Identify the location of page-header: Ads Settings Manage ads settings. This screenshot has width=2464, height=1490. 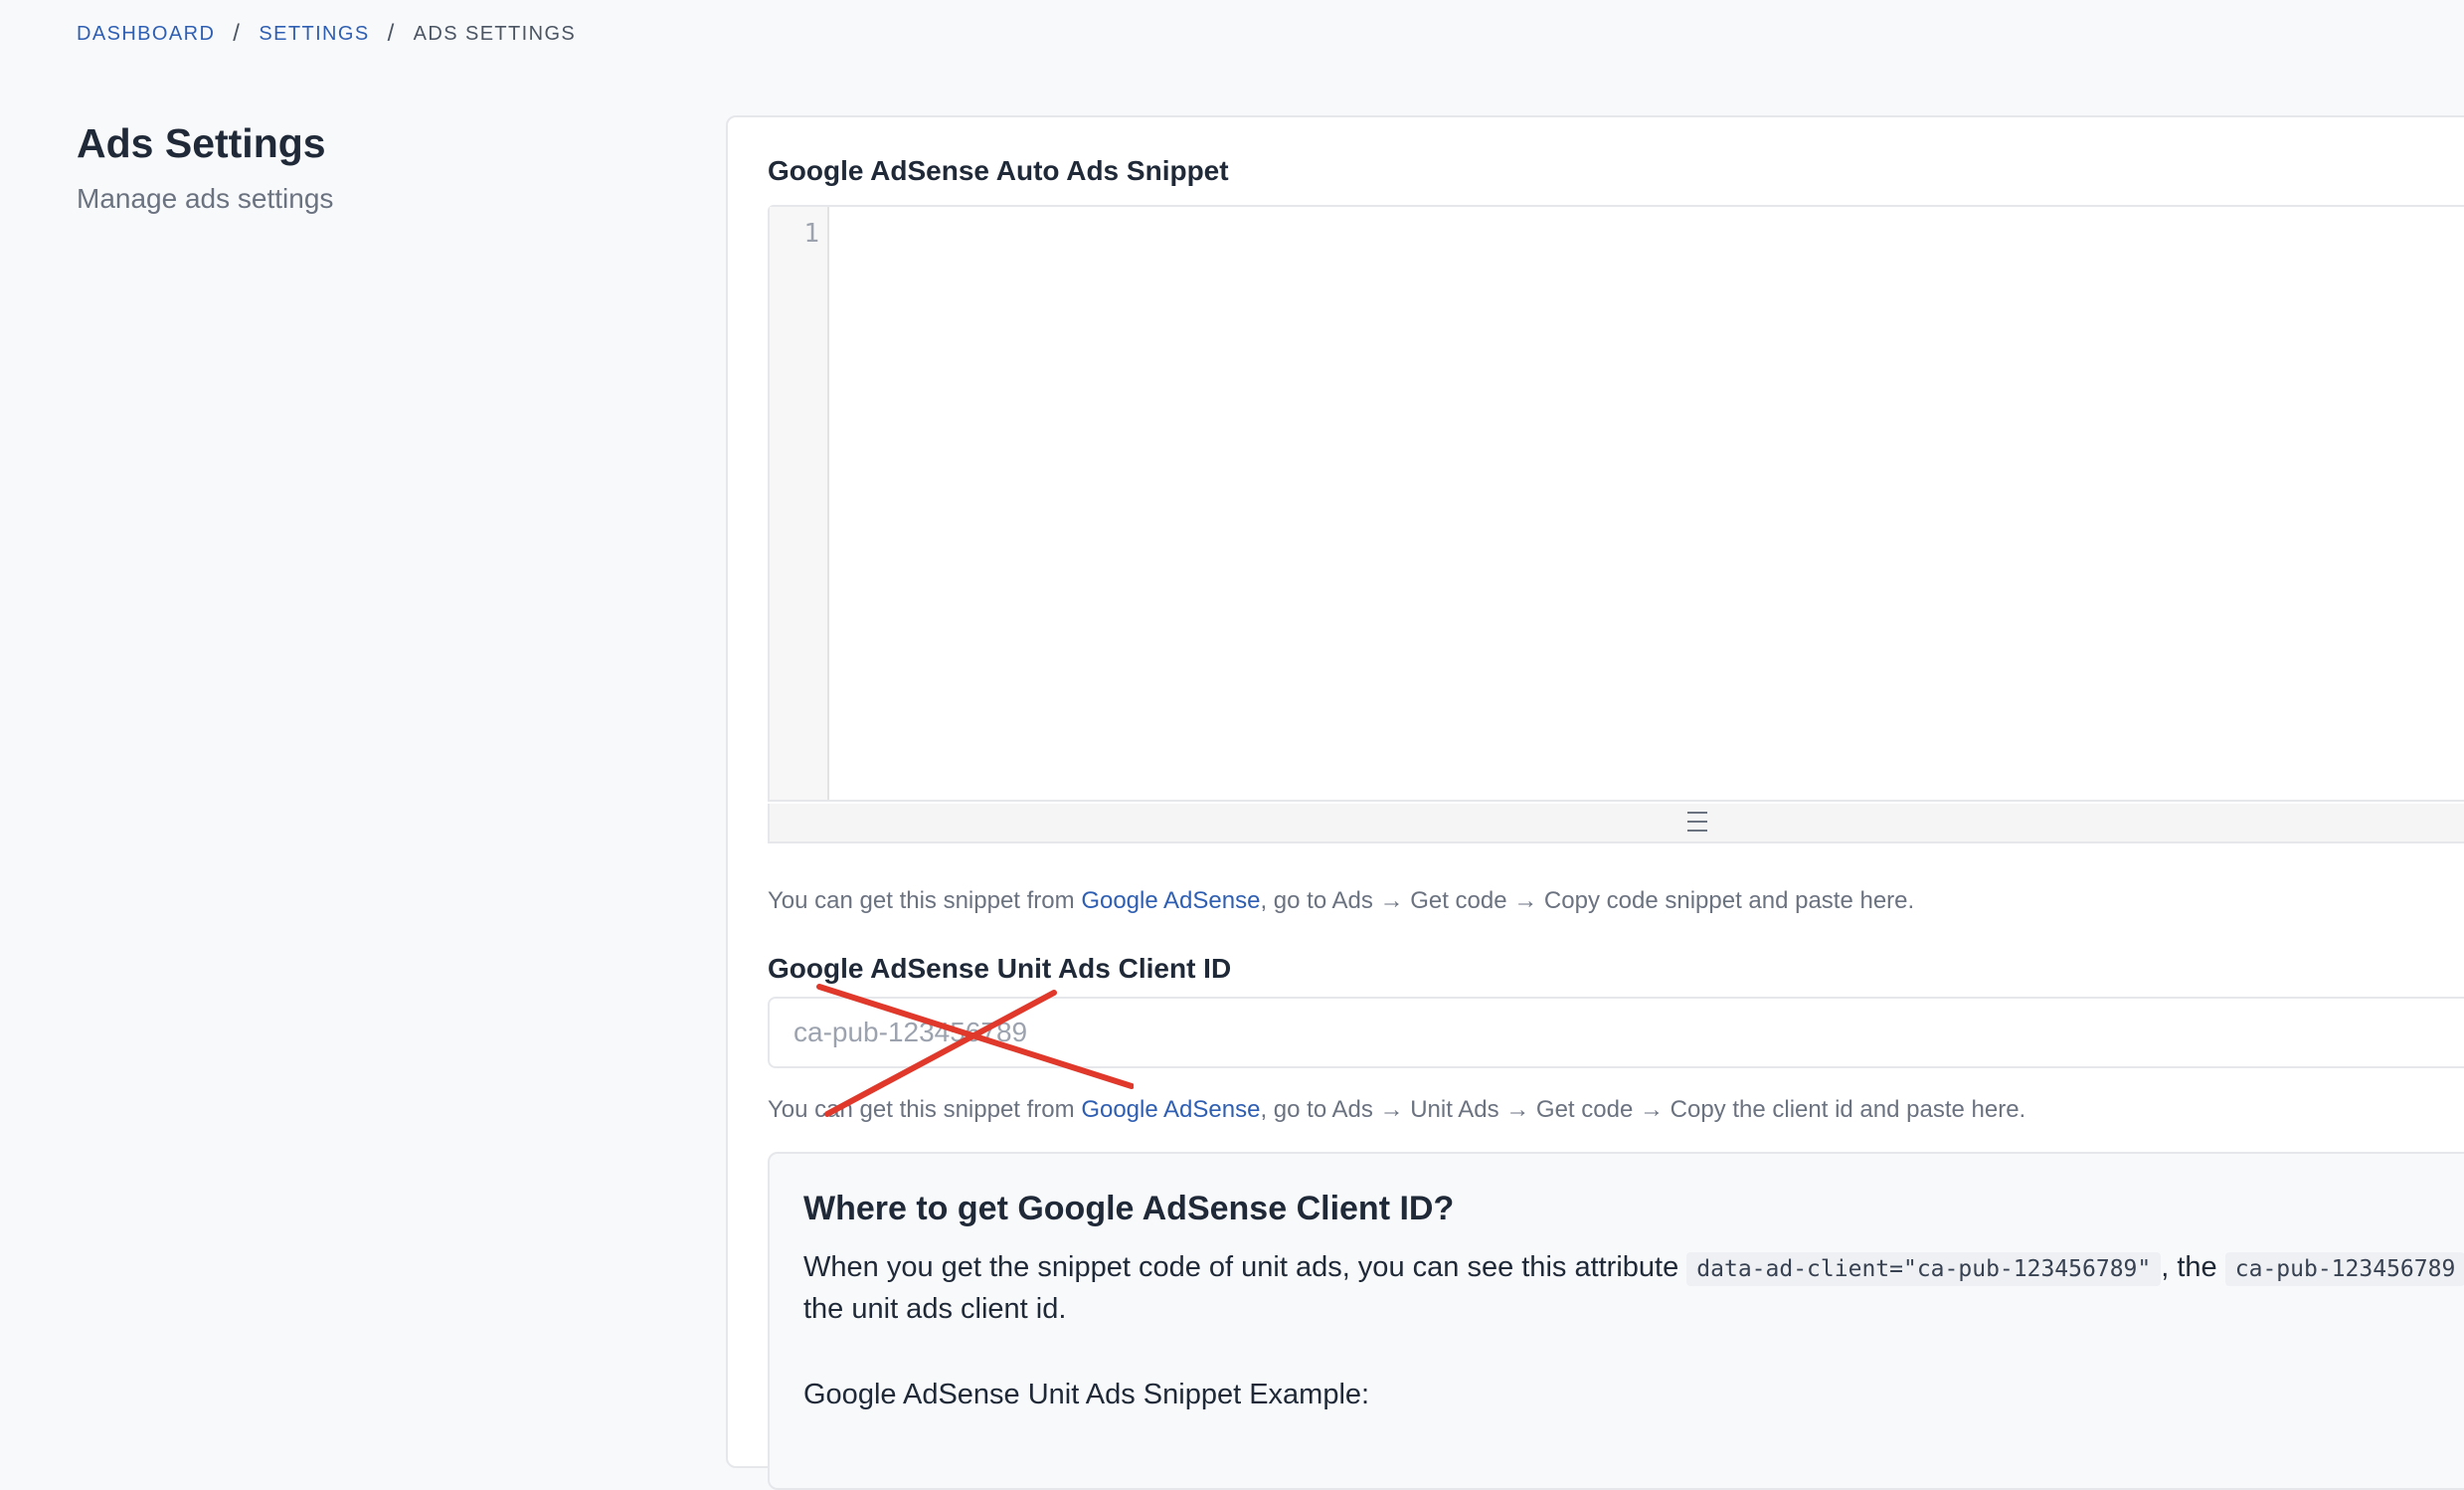
(205, 166).